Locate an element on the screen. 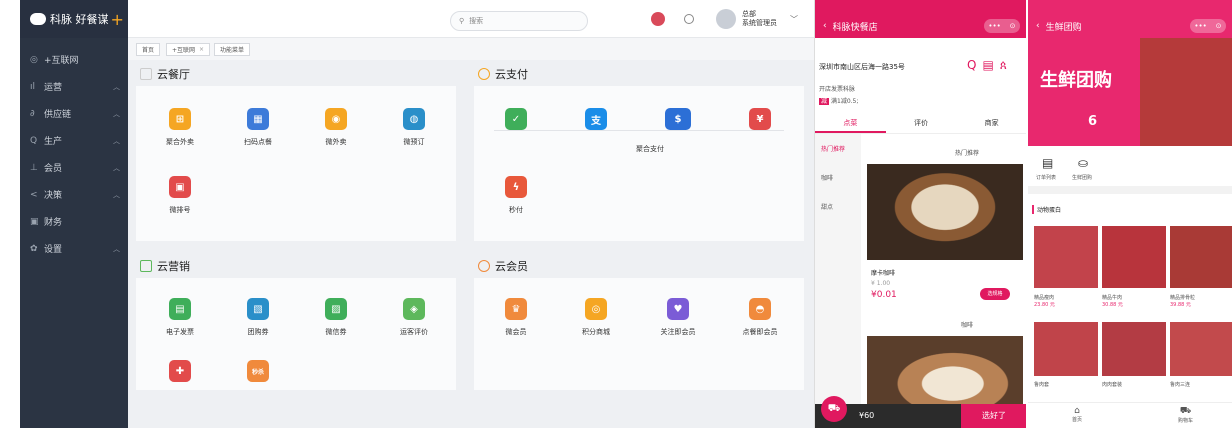 The width and height of the screenshot is (1232, 428). user-menu: 总部 系统管理员 is located at coordinates (759, 19).